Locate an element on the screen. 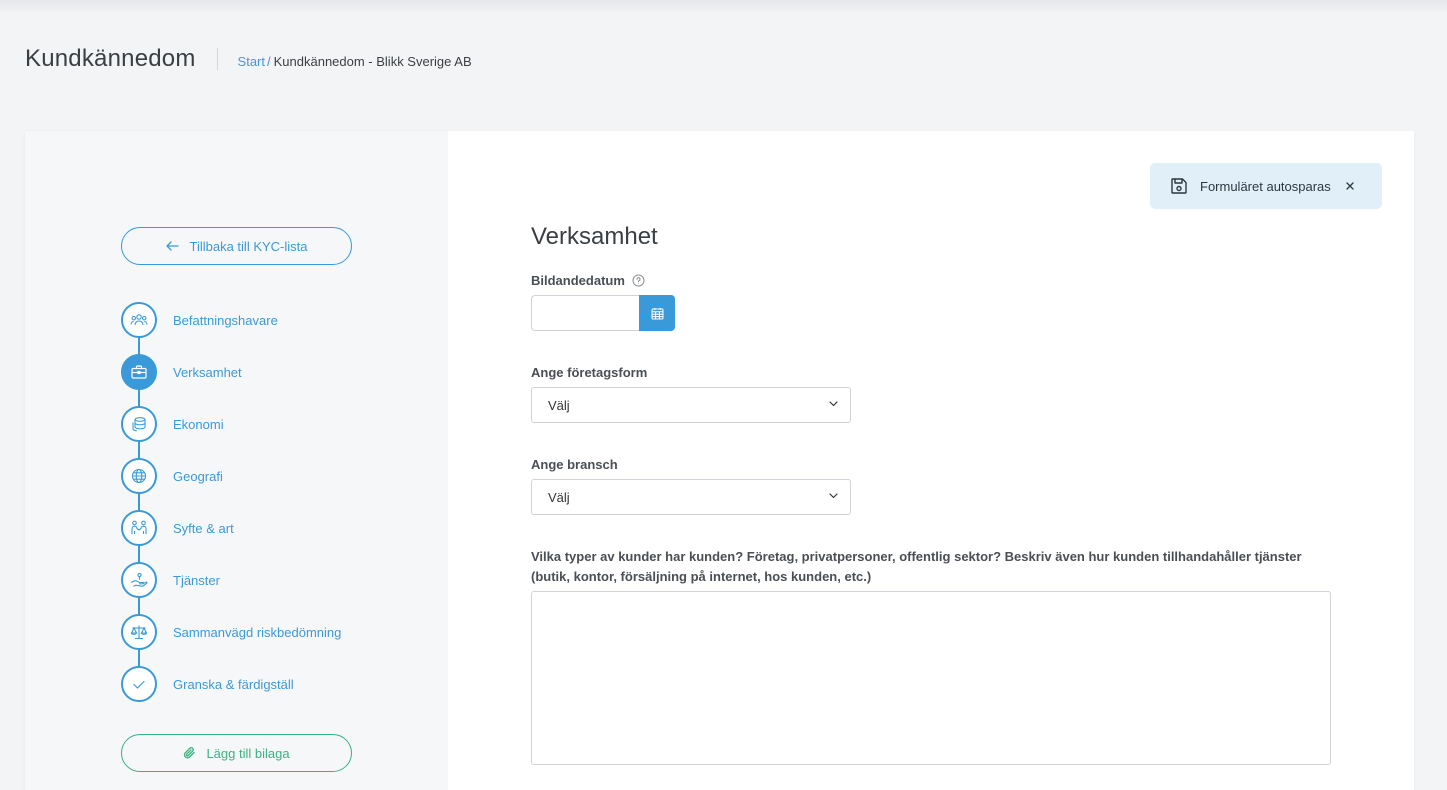 This screenshot has width=1447, height=790. save-icon is located at coordinates (1179, 186).